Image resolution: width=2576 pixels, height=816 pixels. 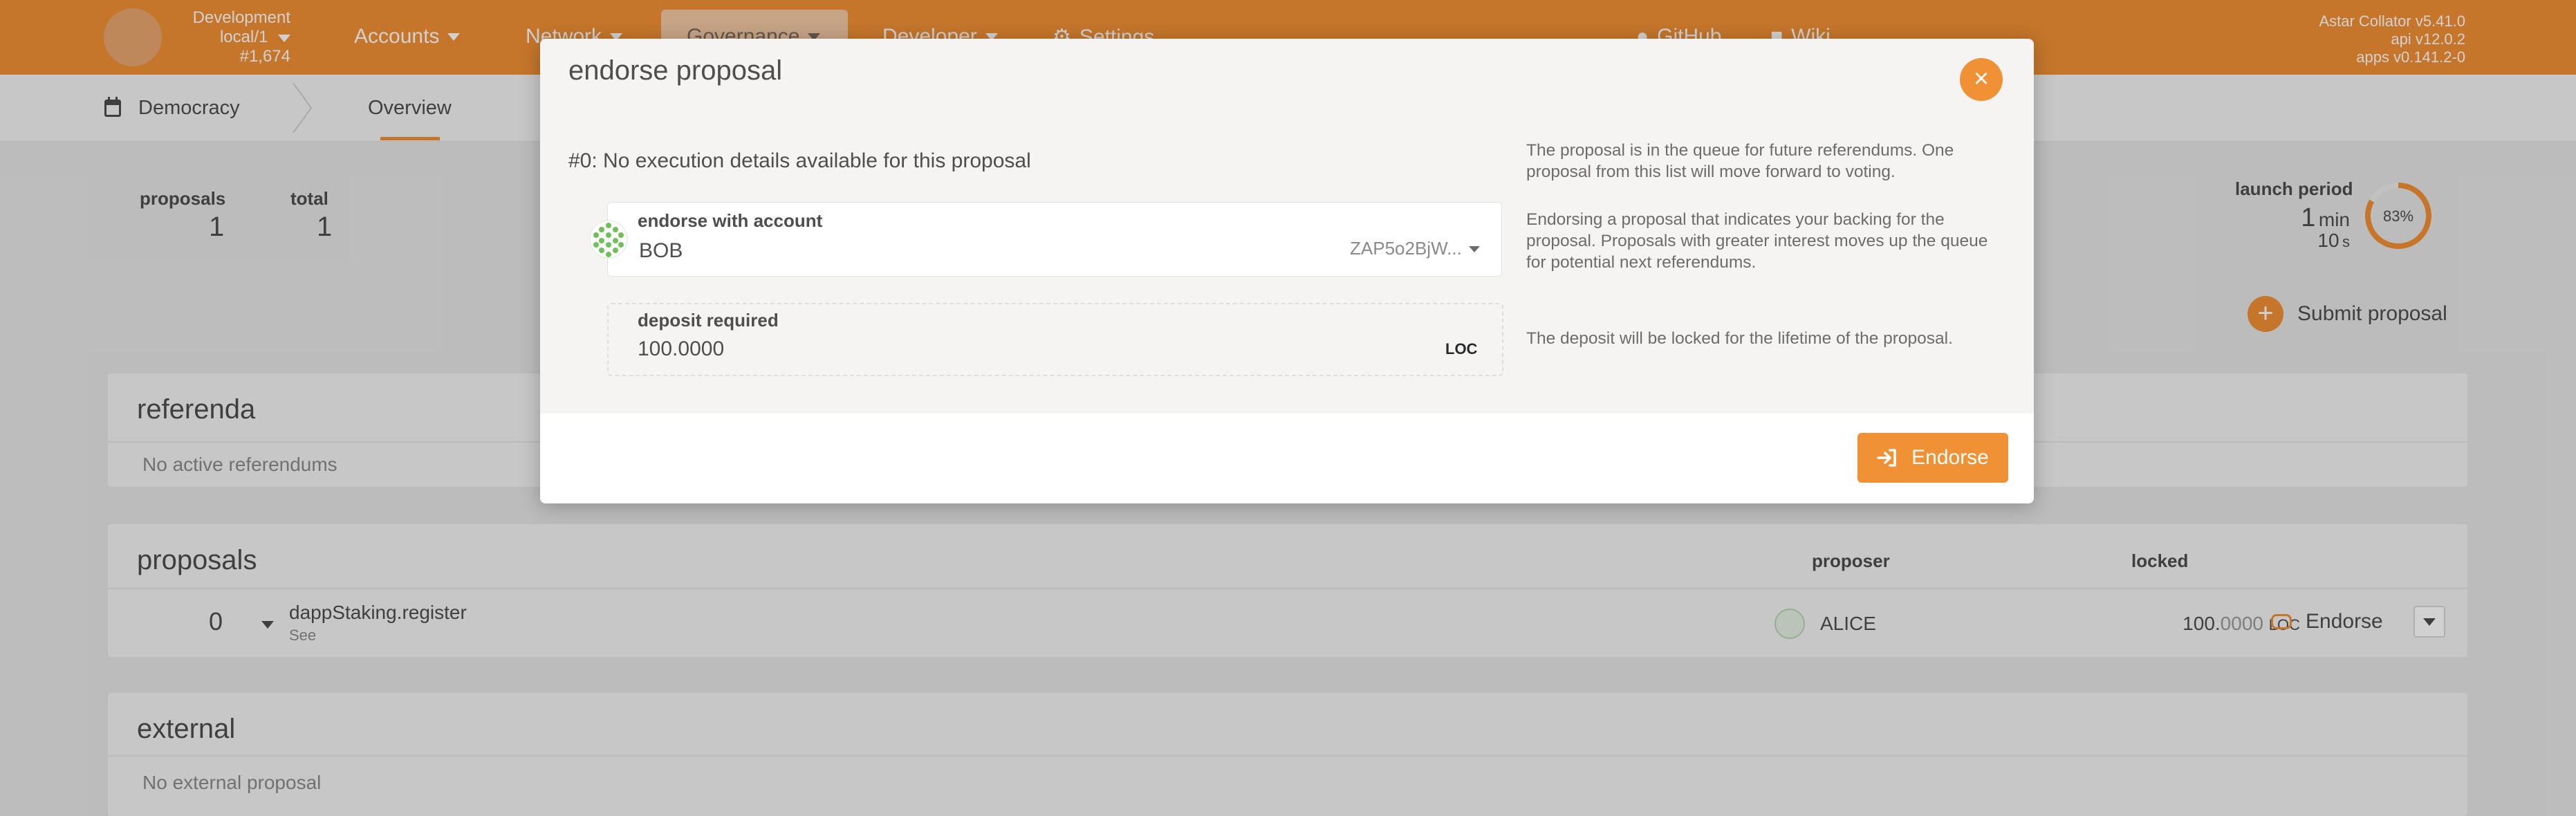 I want to click on endorse-button-label: Endorse, so click(x=1950, y=457).